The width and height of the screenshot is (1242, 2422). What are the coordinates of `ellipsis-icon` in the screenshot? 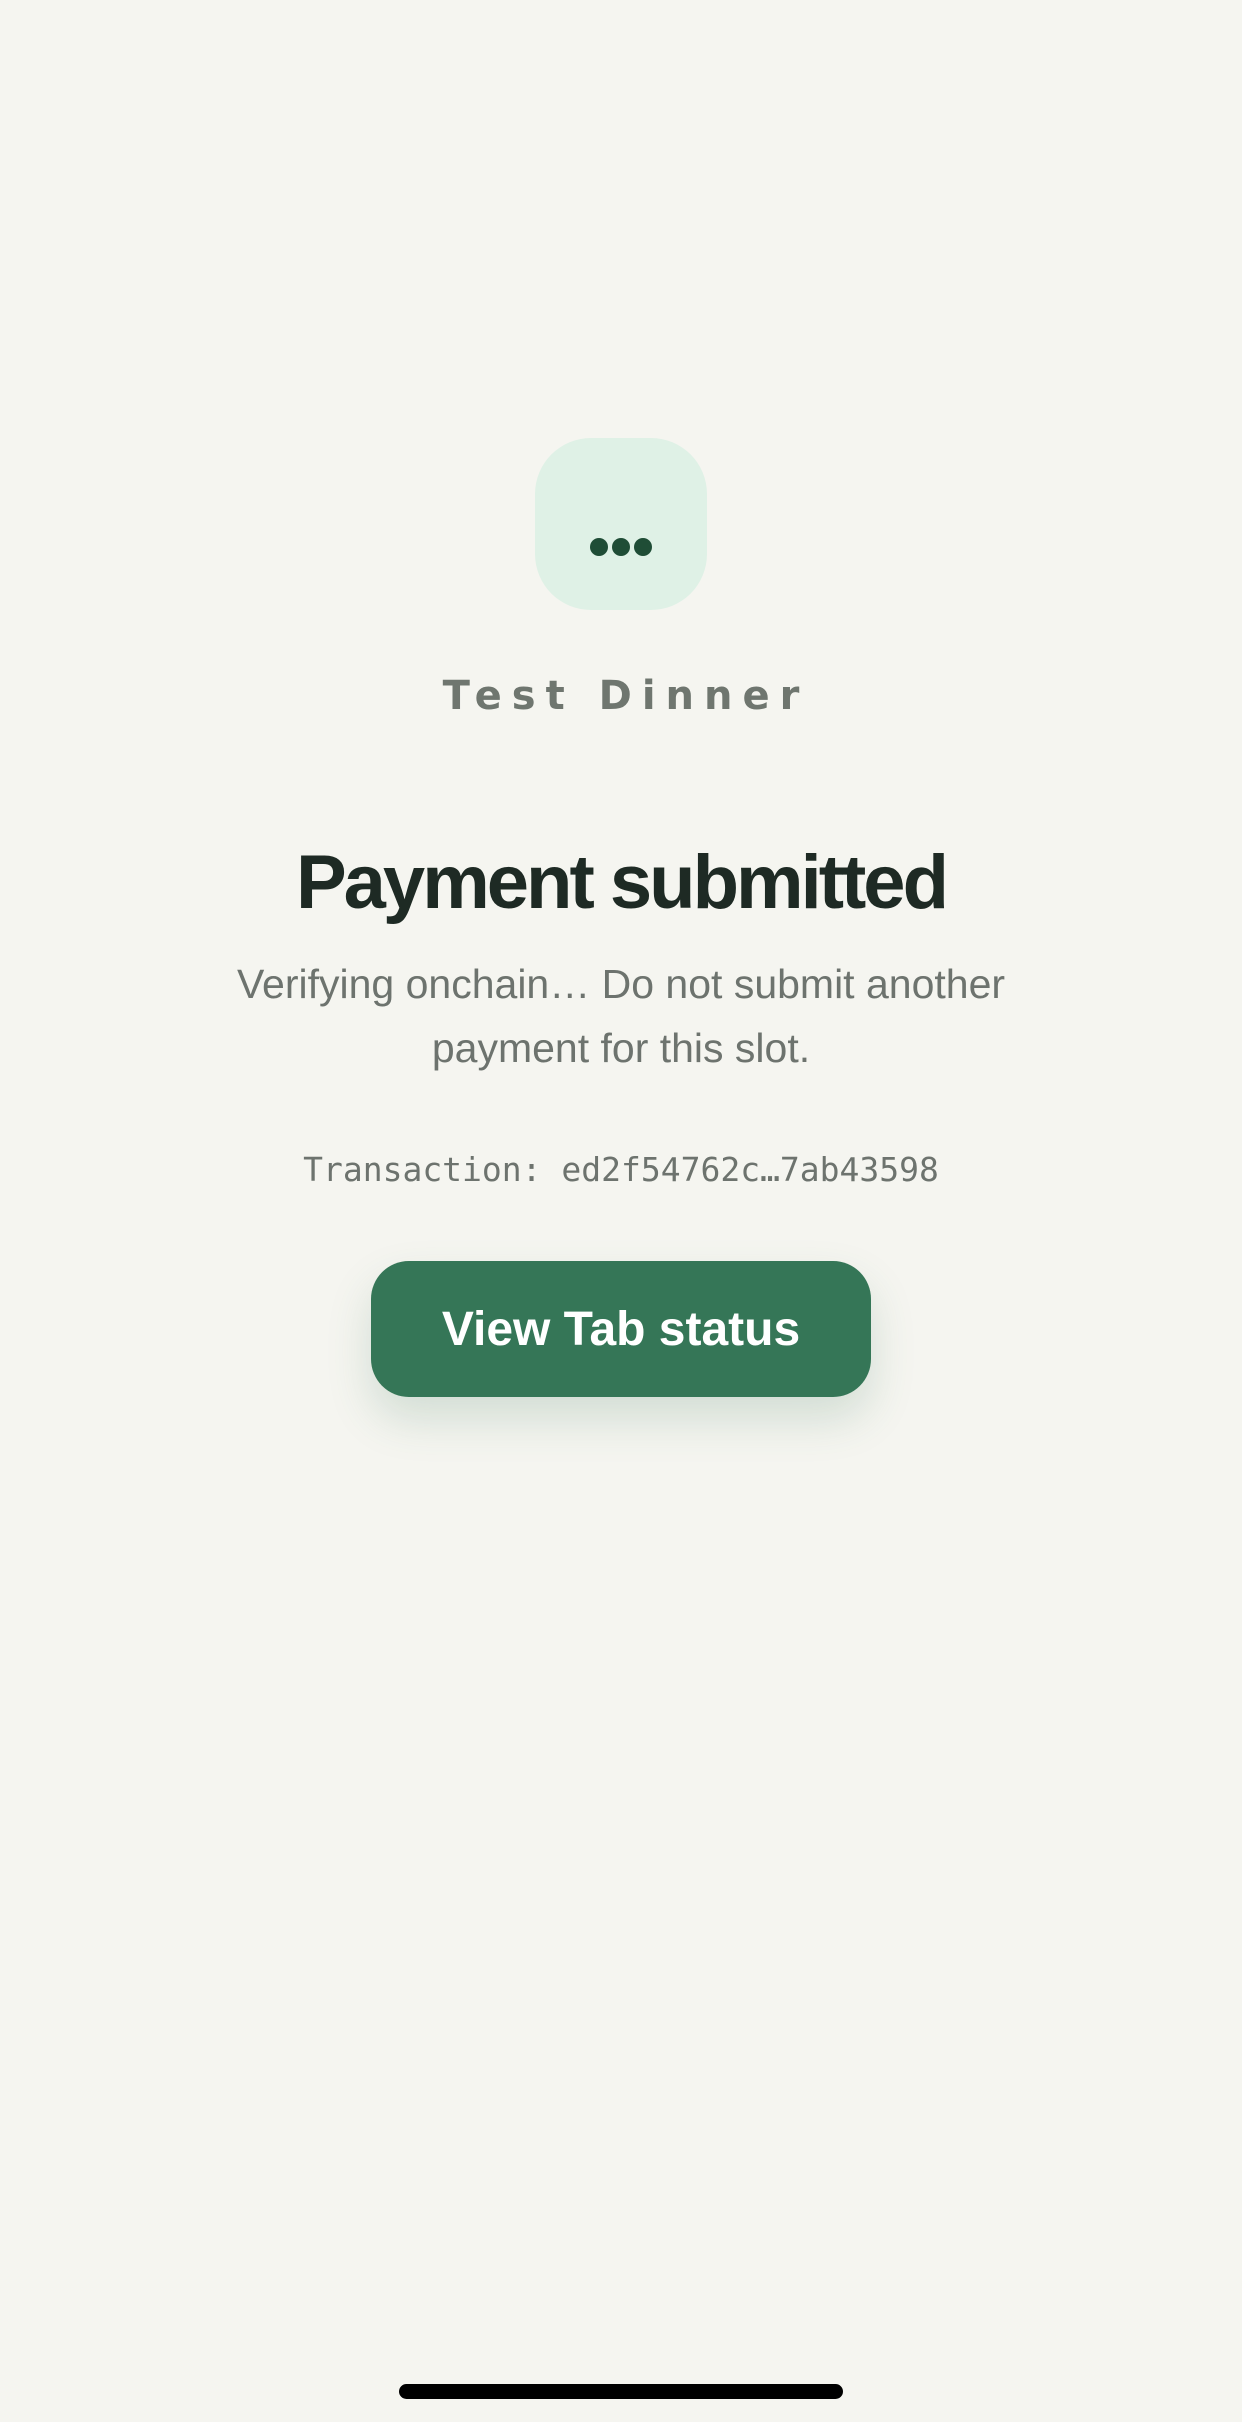 It's located at (621, 547).